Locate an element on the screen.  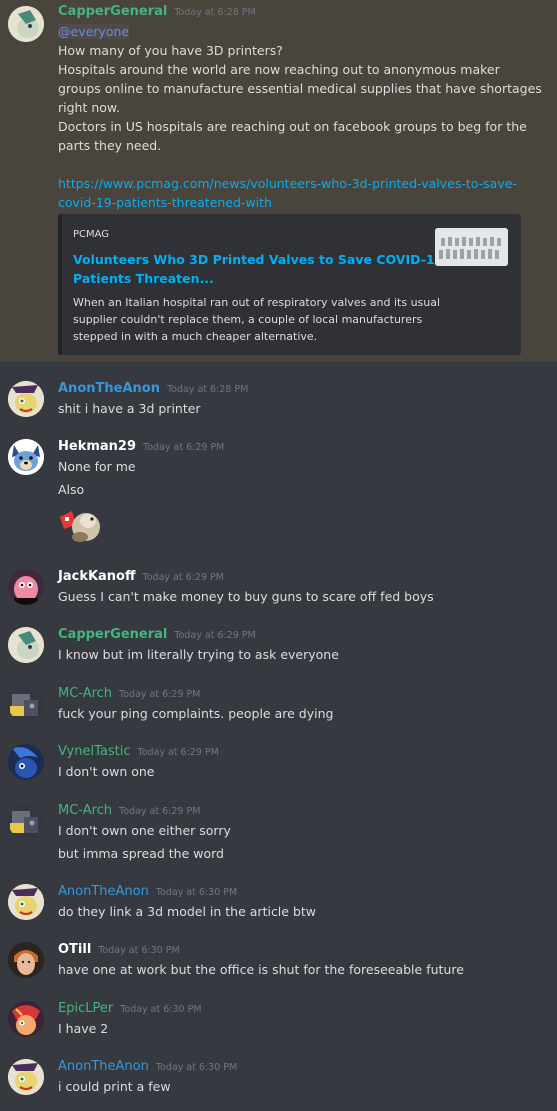
author-name: EpicLPer is located at coordinates (85, 1008).